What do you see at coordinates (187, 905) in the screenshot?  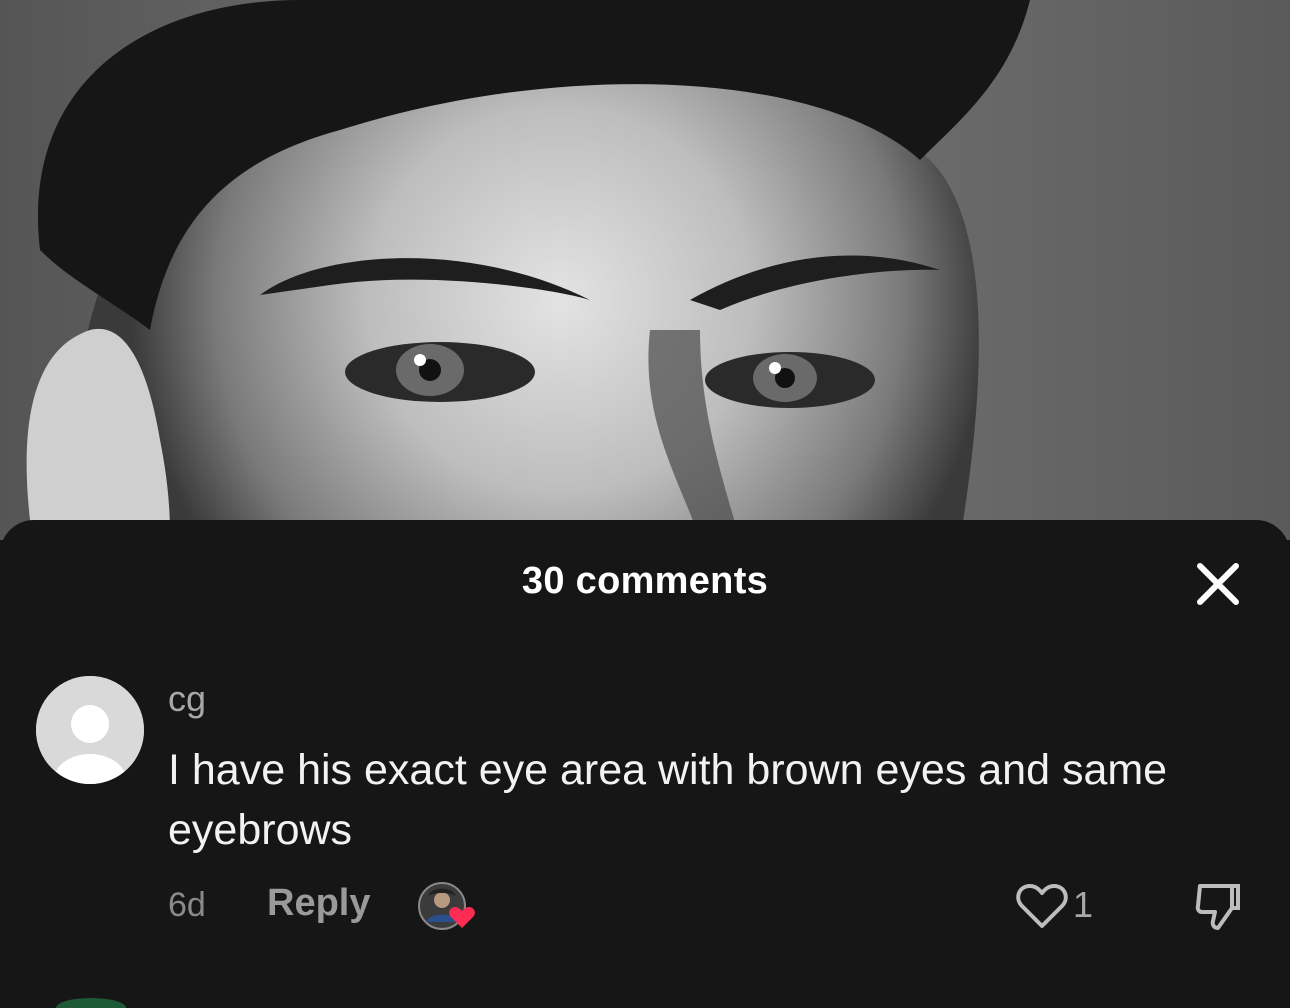 I see `comment-timestamp: 6d` at bounding box center [187, 905].